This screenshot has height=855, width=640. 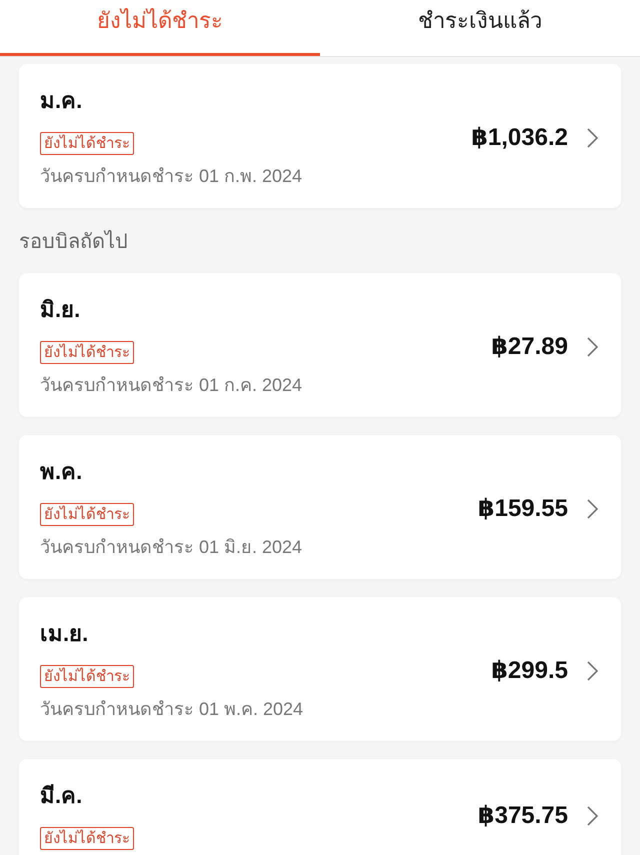 What do you see at coordinates (160, 28) in the screenshot?
I see `tab: ยังไม่ได้ชำระ` at bounding box center [160, 28].